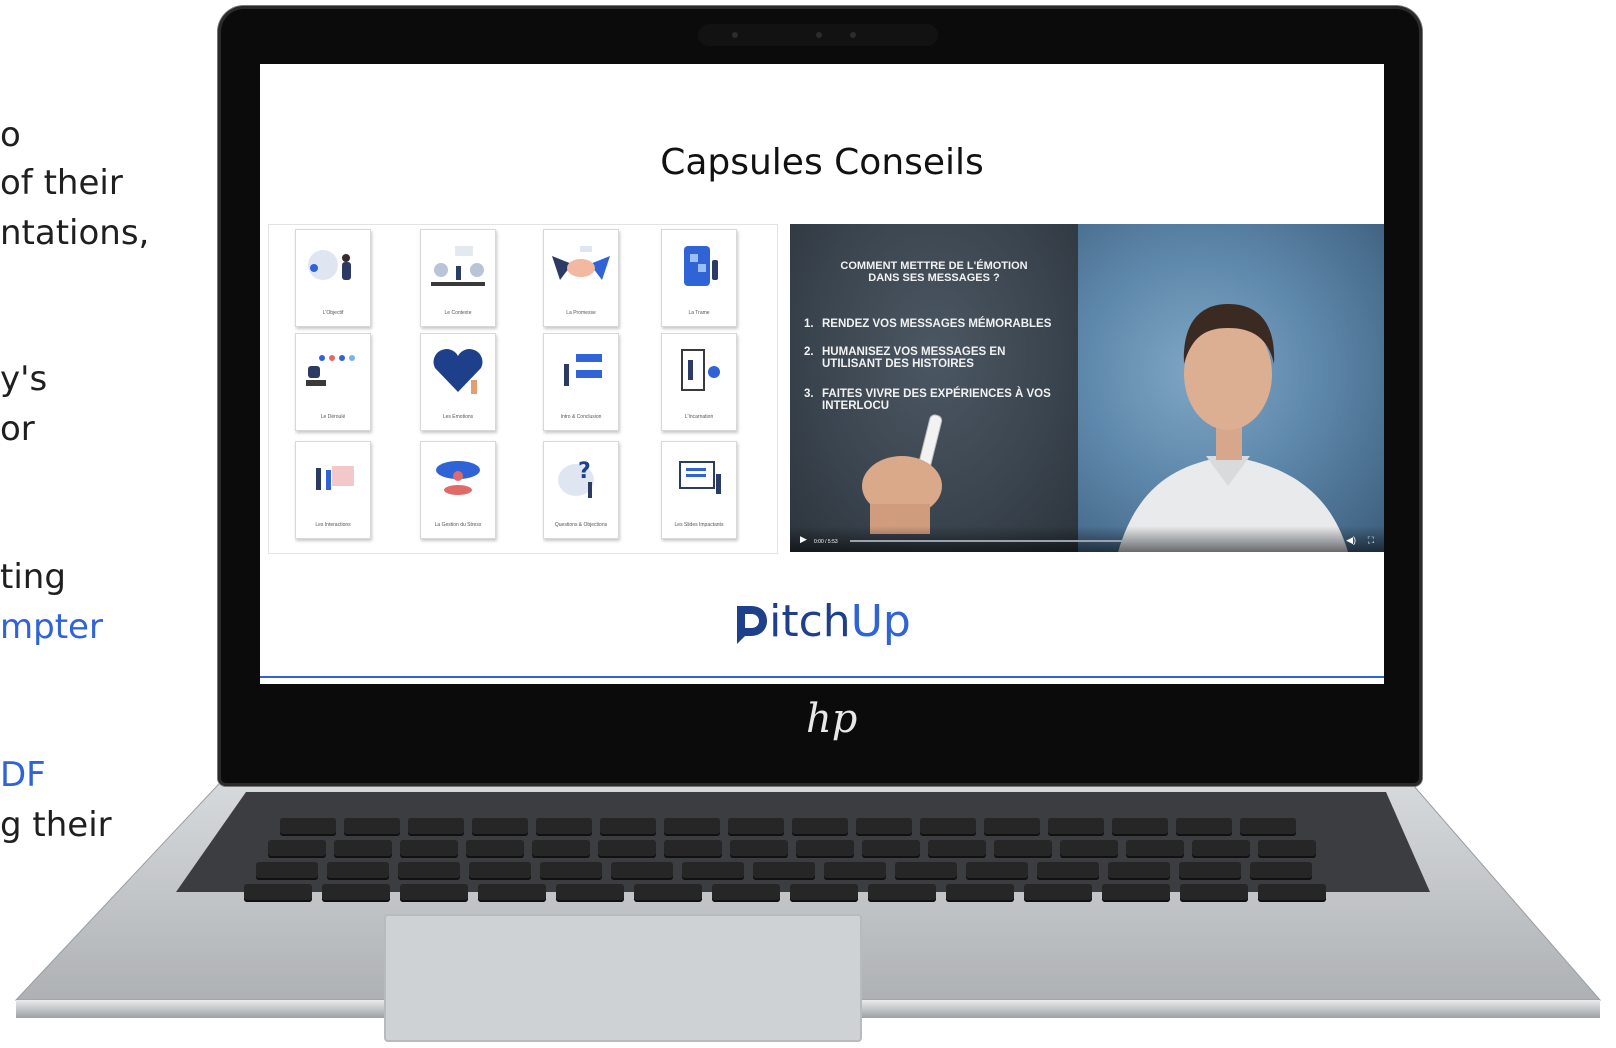 This screenshot has width=1616, height=1048. Describe the element at coordinates (809, 352) in the screenshot. I see `item-number: 2.` at that location.